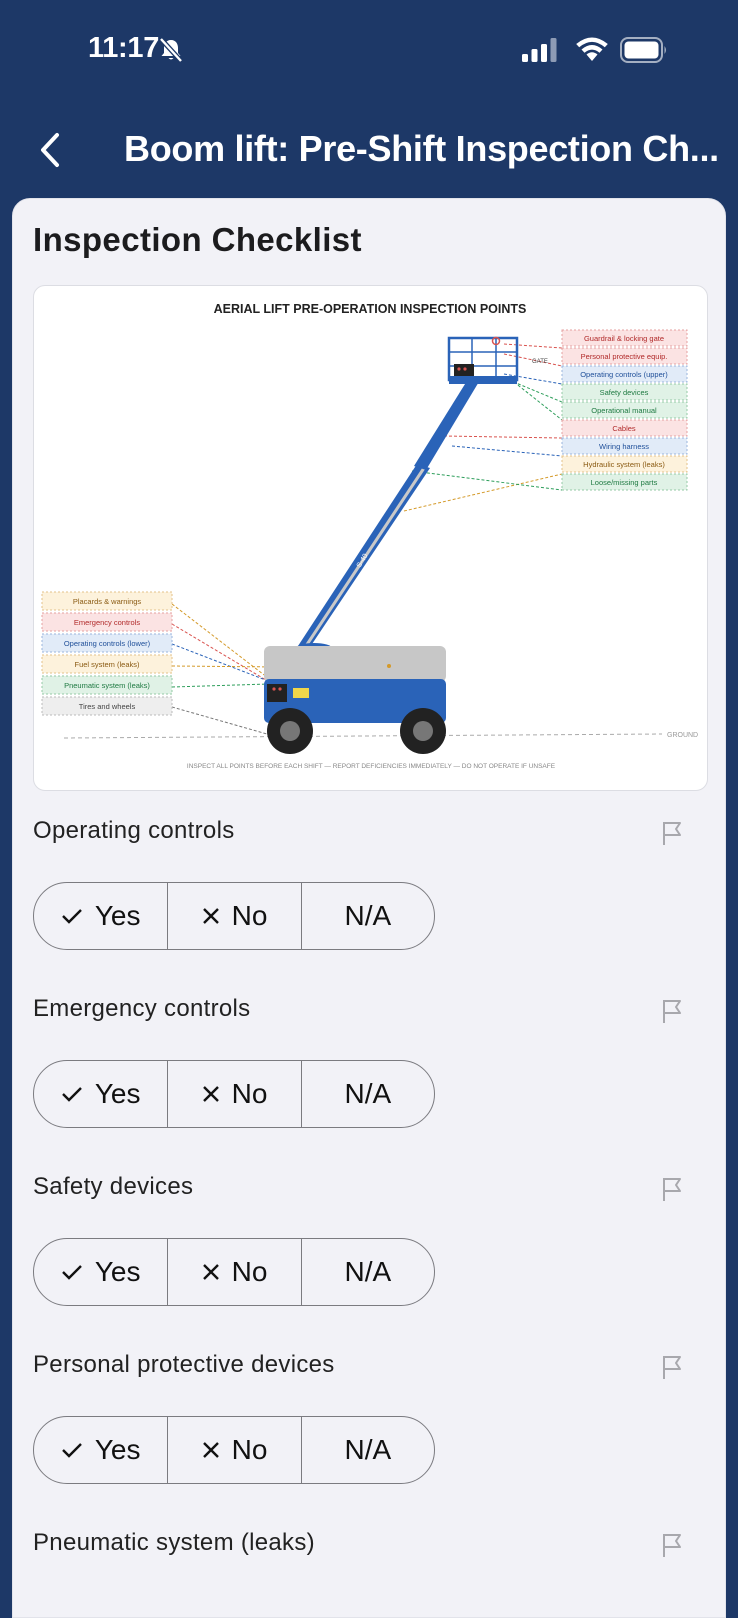  Describe the element at coordinates (624, 446) in the screenshot. I see `diagram-right-label: Wiring harness` at that location.